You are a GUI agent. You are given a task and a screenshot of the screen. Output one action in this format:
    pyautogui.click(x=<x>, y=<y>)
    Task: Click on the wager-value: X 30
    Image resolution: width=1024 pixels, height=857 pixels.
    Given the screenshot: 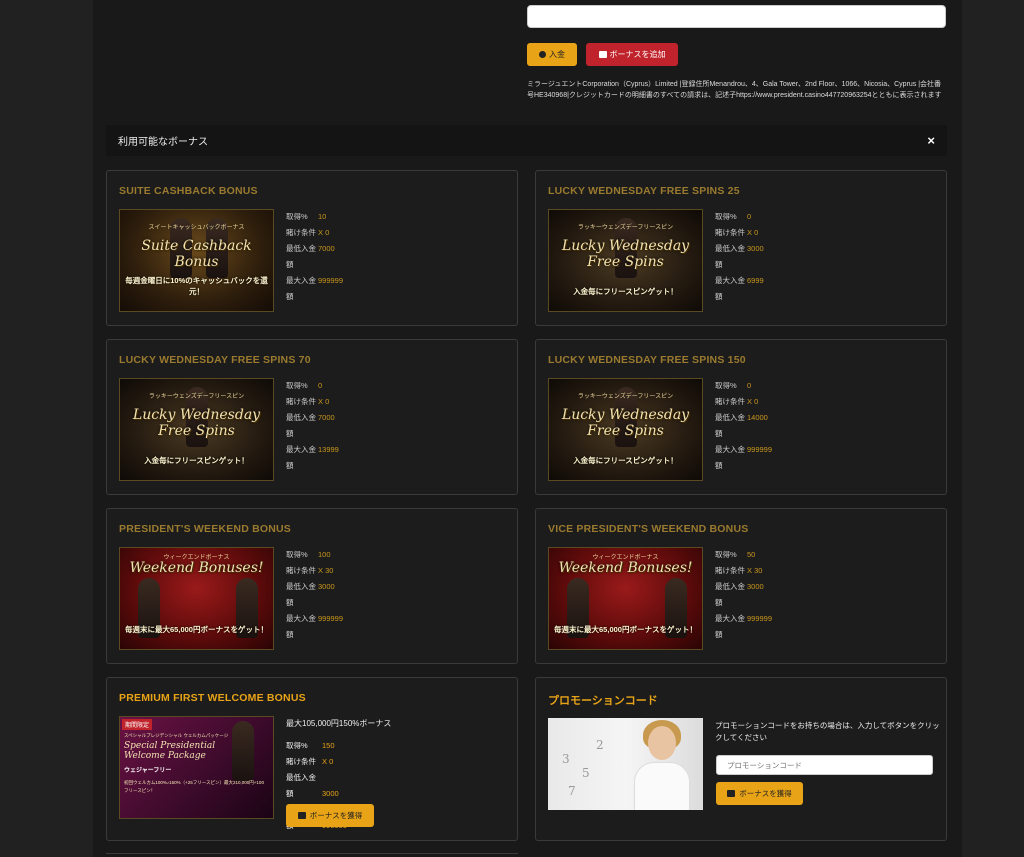 What is the action you would take?
    pyautogui.click(x=755, y=570)
    